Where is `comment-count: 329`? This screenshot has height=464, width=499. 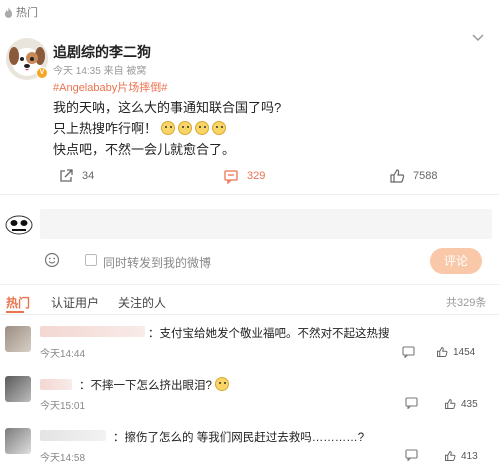 comment-count: 329 is located at coordinates (256, 176).